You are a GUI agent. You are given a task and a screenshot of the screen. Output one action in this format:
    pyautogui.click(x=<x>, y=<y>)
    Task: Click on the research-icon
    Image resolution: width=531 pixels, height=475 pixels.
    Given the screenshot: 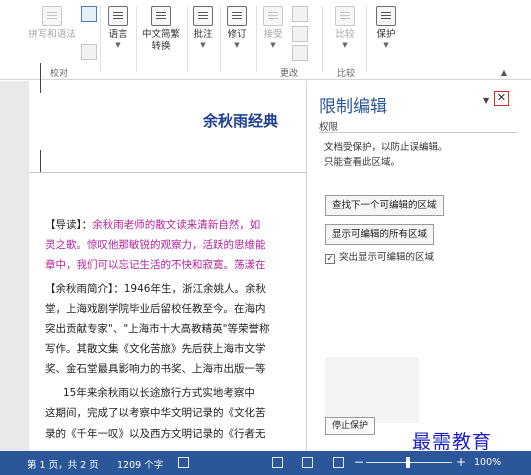 What is the action you would take?
    pyautogui.click(x=89, y=14)
    